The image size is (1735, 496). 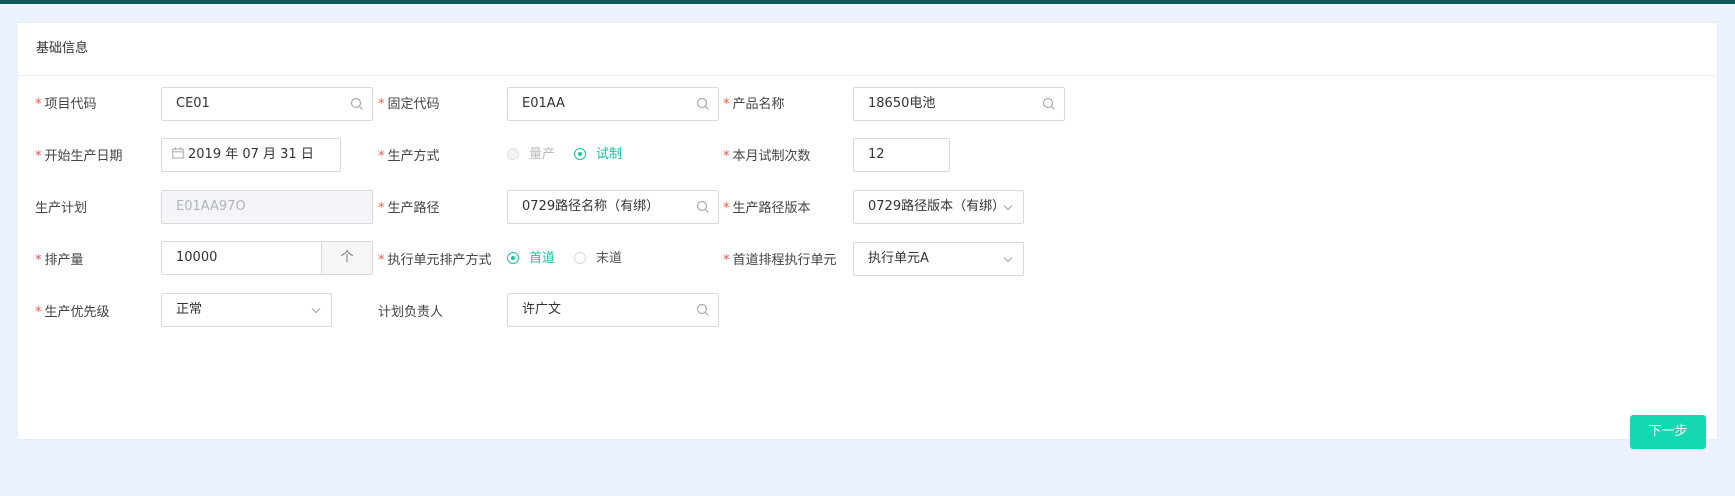 I want to click on top-bar, so click(x=867, y=2).